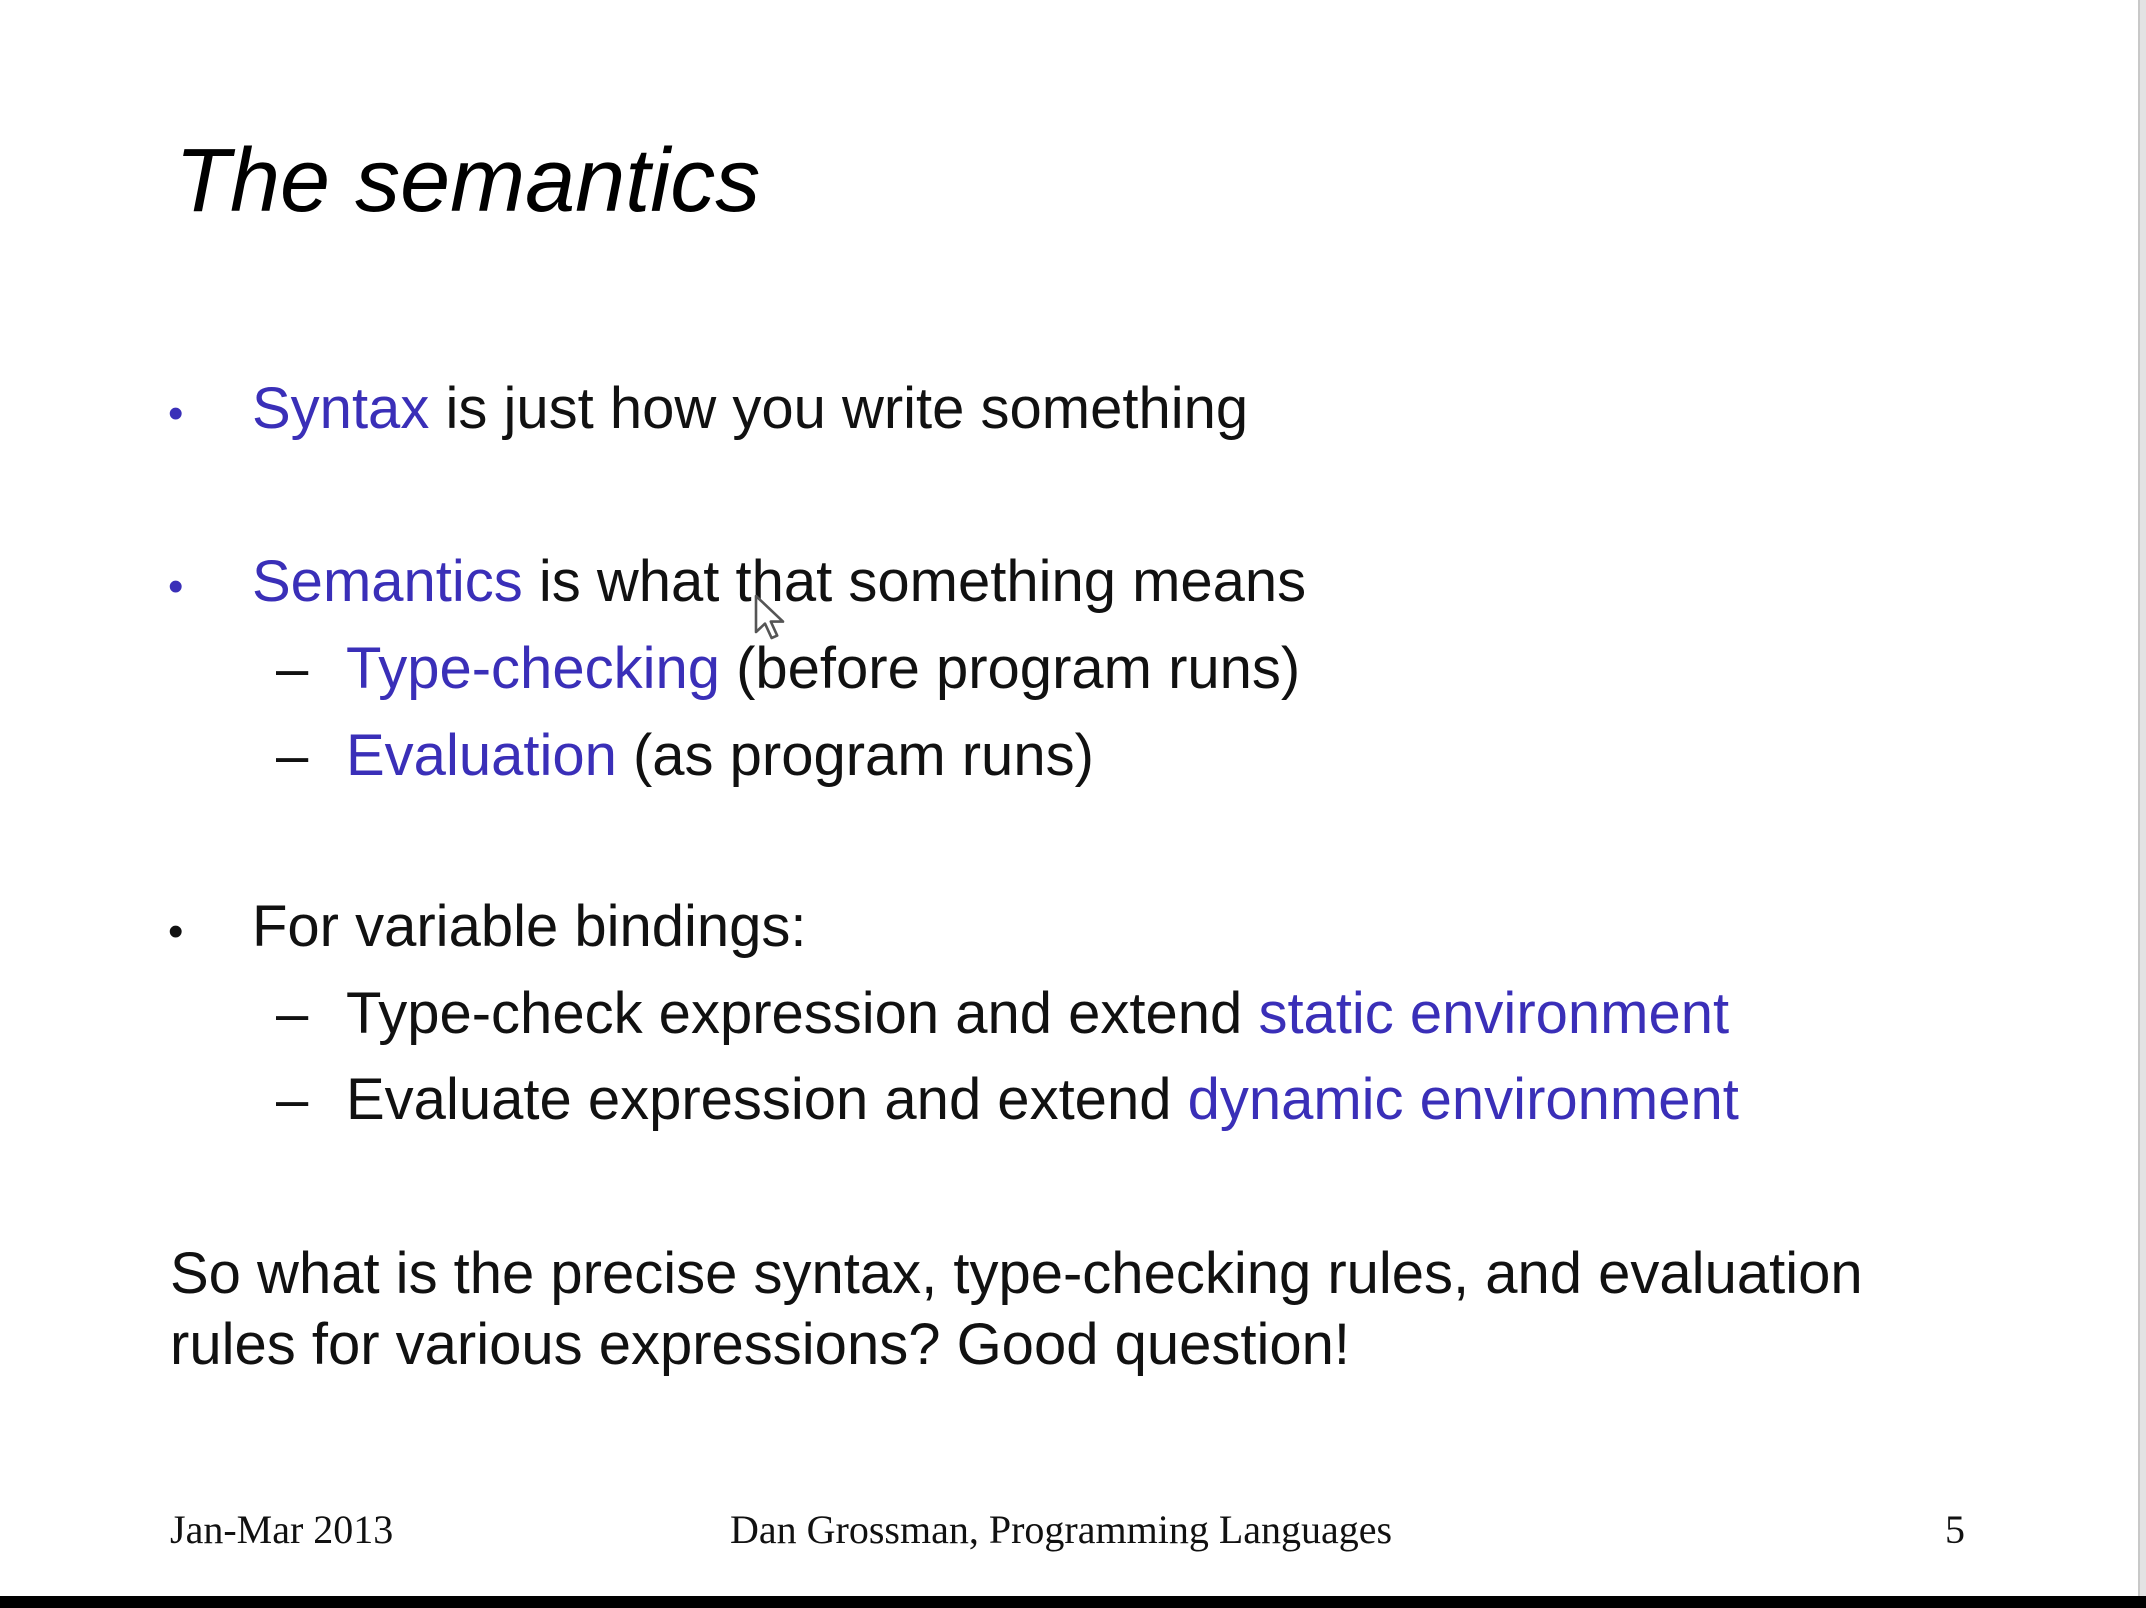  I want to click on subitem-type-checking-text: (before program runs), so click(1010, 668).